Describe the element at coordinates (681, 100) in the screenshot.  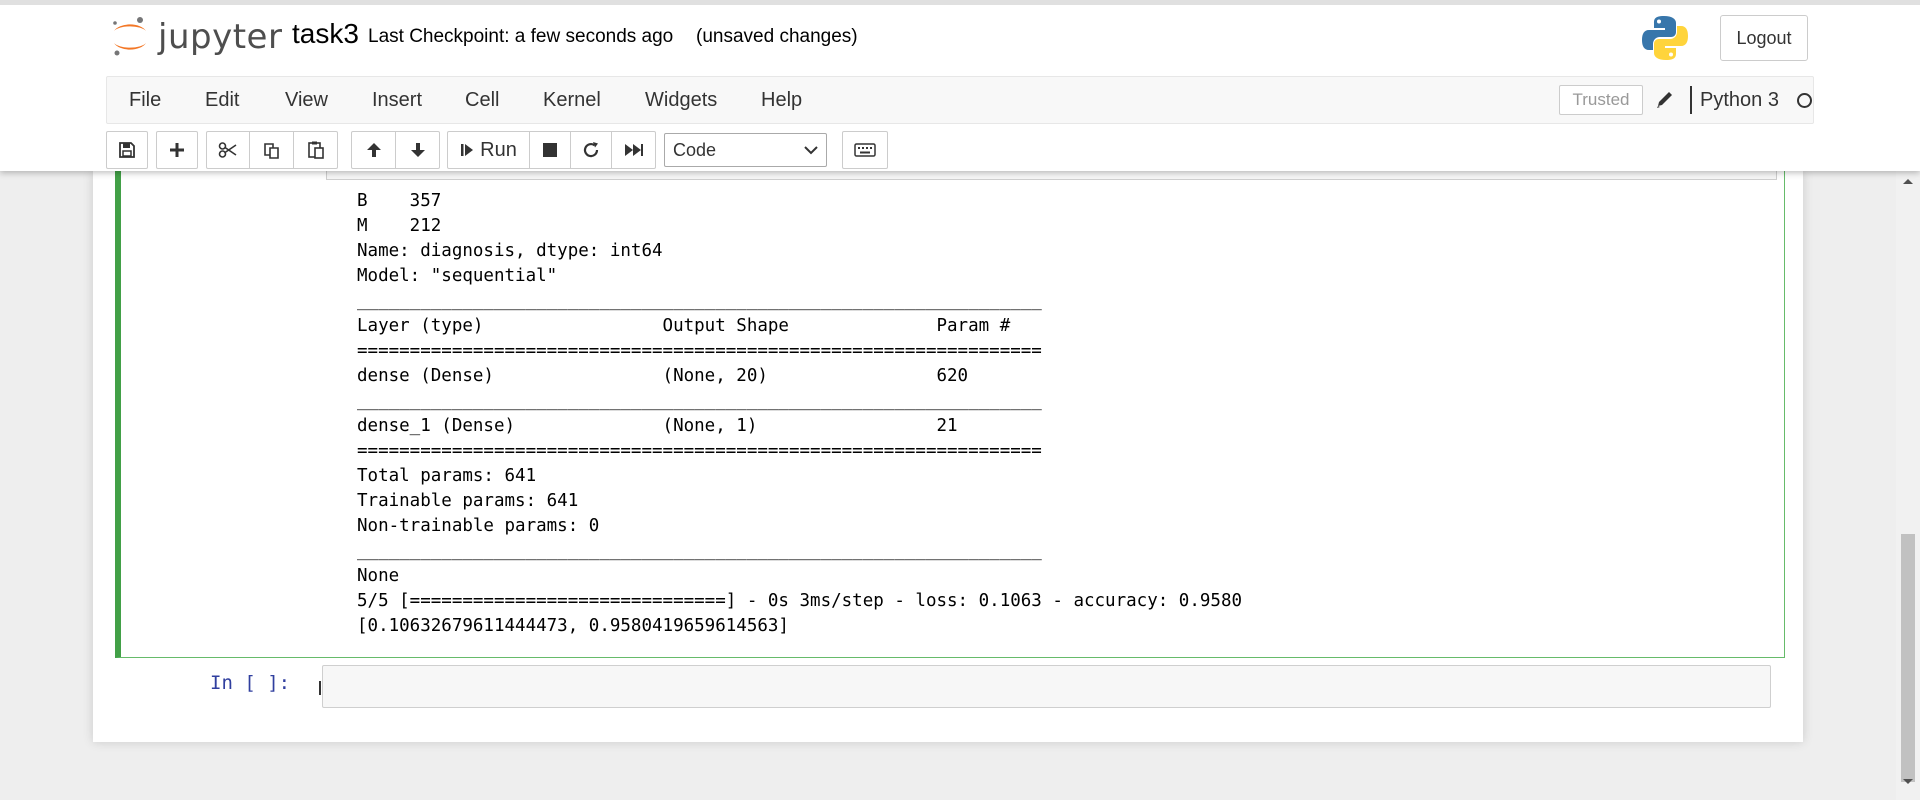
I see `menu-widgets: Widgets` at that location.